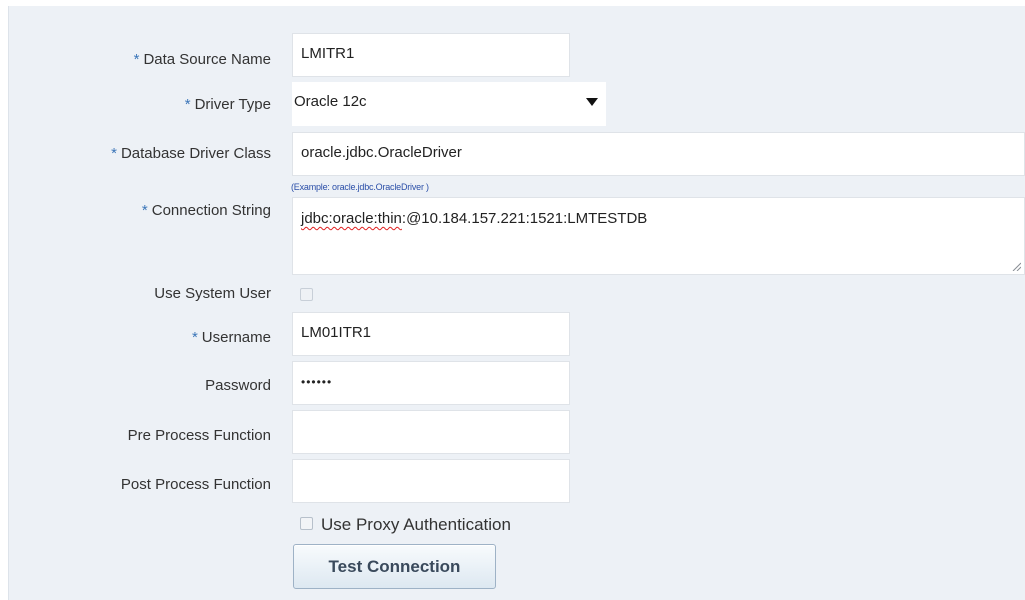 Image resolution: width=1025 pixels, height=600 pixels. Describe the element at coordinates (449, 104) in the screenshot. I see `driver-type-select: Oracle 12c` at that location.